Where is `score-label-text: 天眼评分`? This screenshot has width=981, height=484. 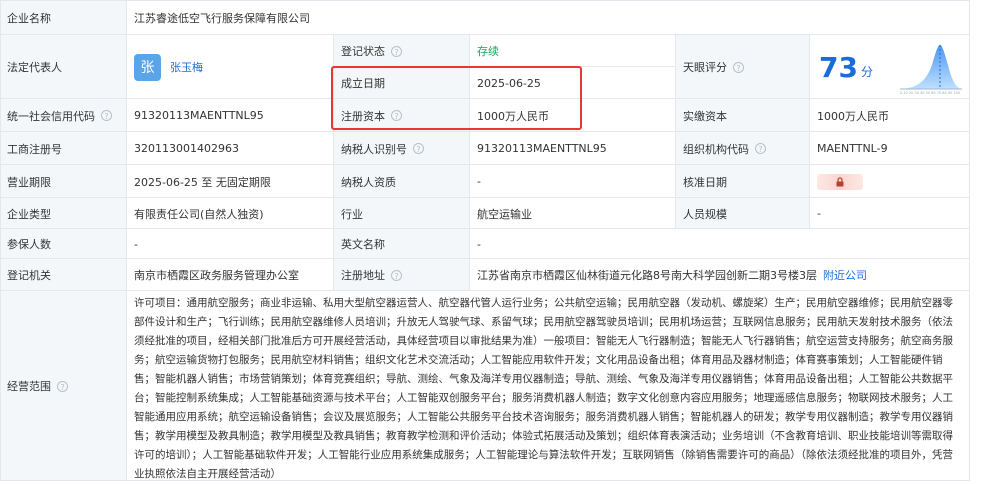
score-label-text: 天眼评分 is located at coordinates (705, 67).